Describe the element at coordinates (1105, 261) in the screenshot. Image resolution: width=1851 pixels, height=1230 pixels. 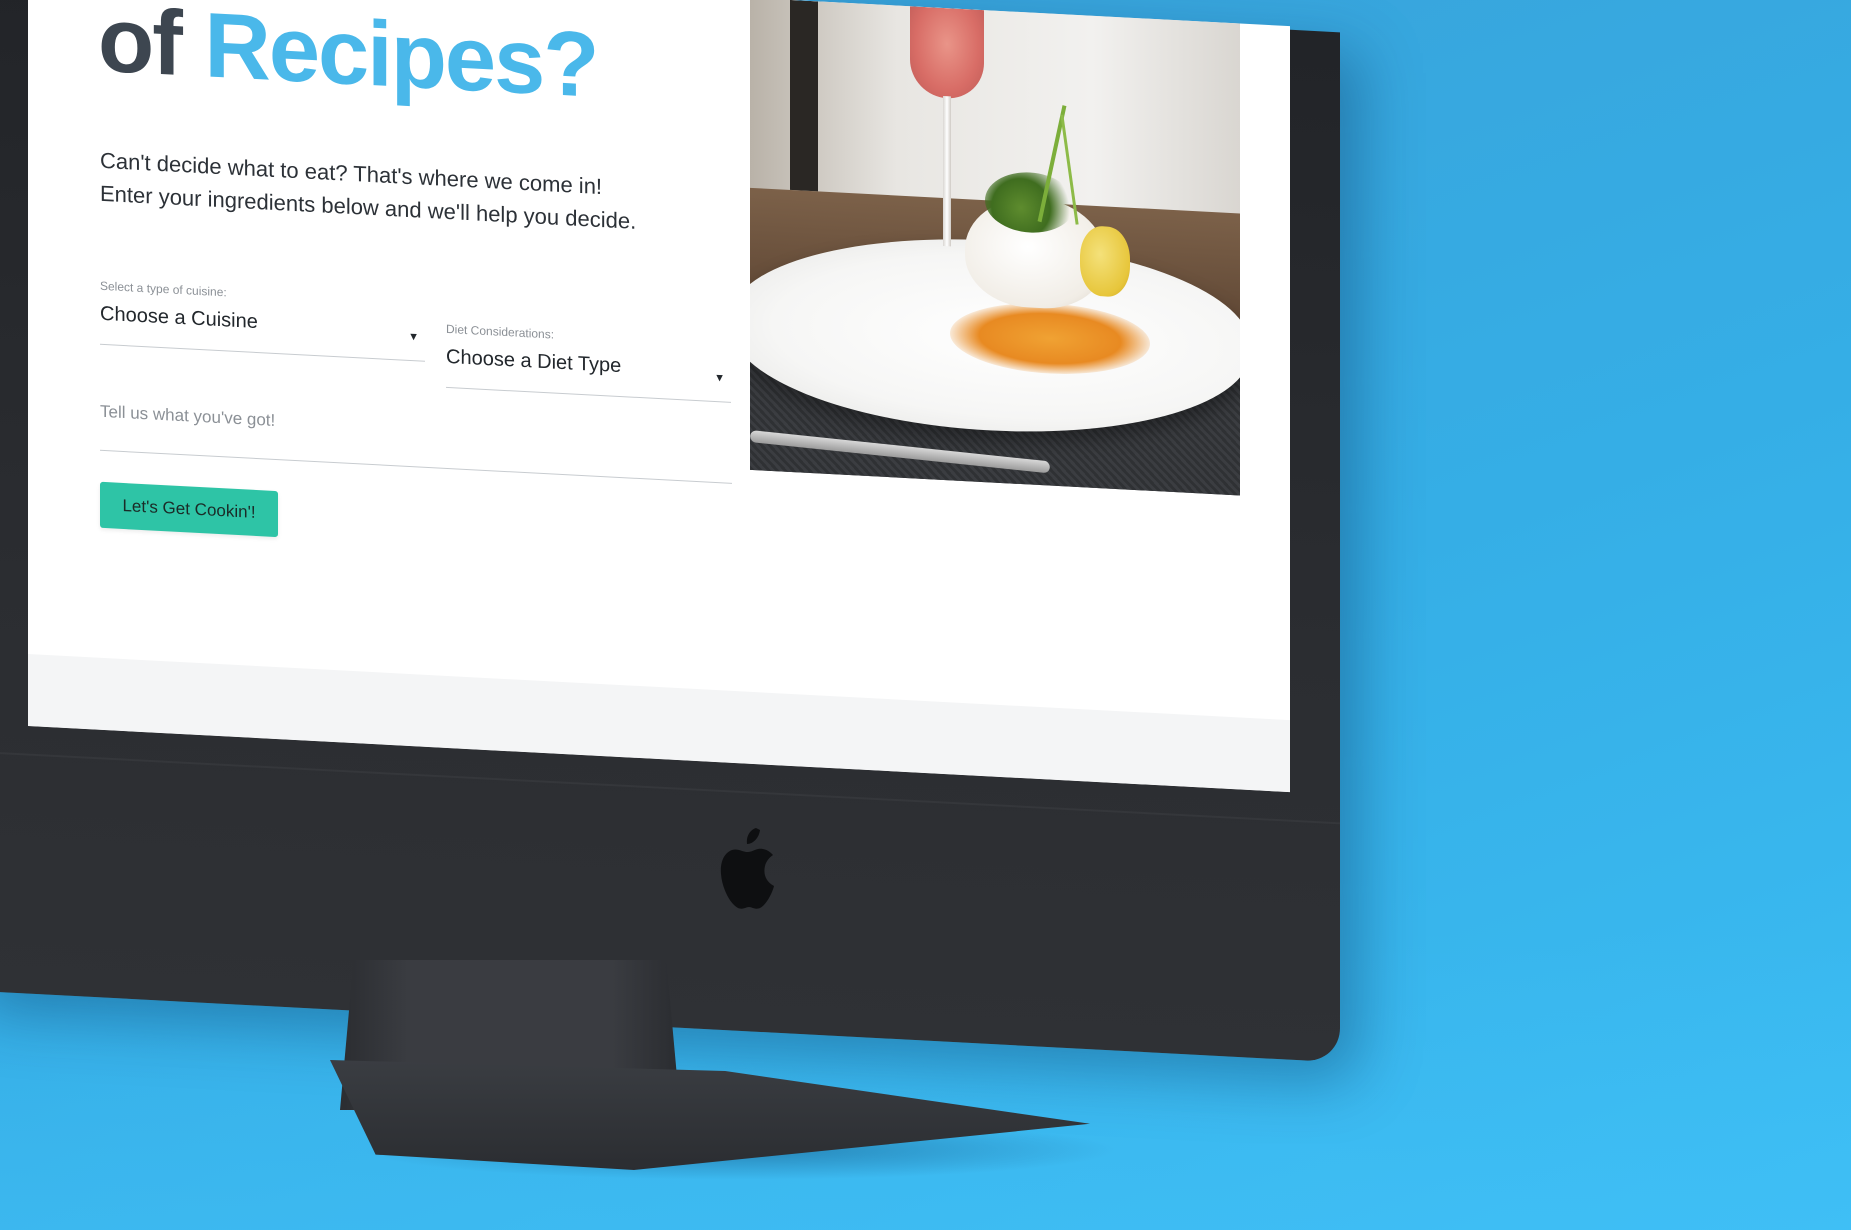
I see `photo-lemon` at that location.